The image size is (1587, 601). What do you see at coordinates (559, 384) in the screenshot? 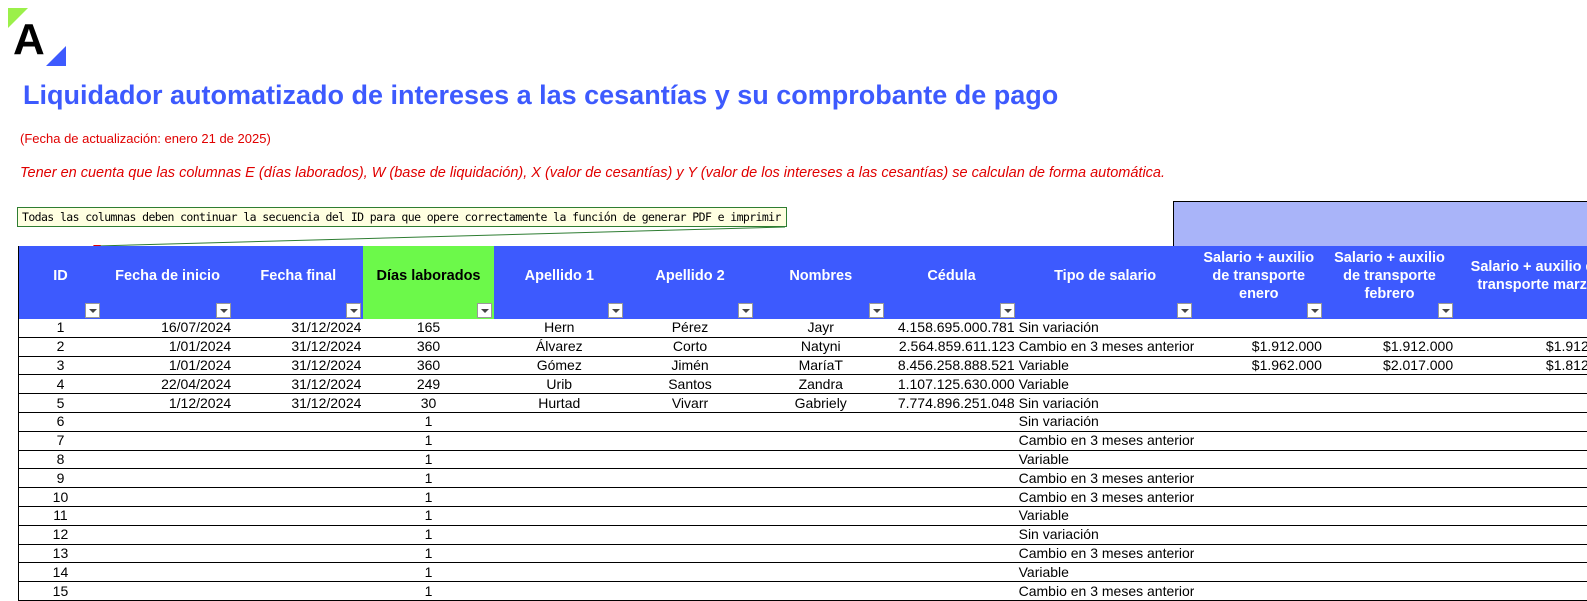
I see `cell-apellido-1: Urib` at bounding box center [559, 384].